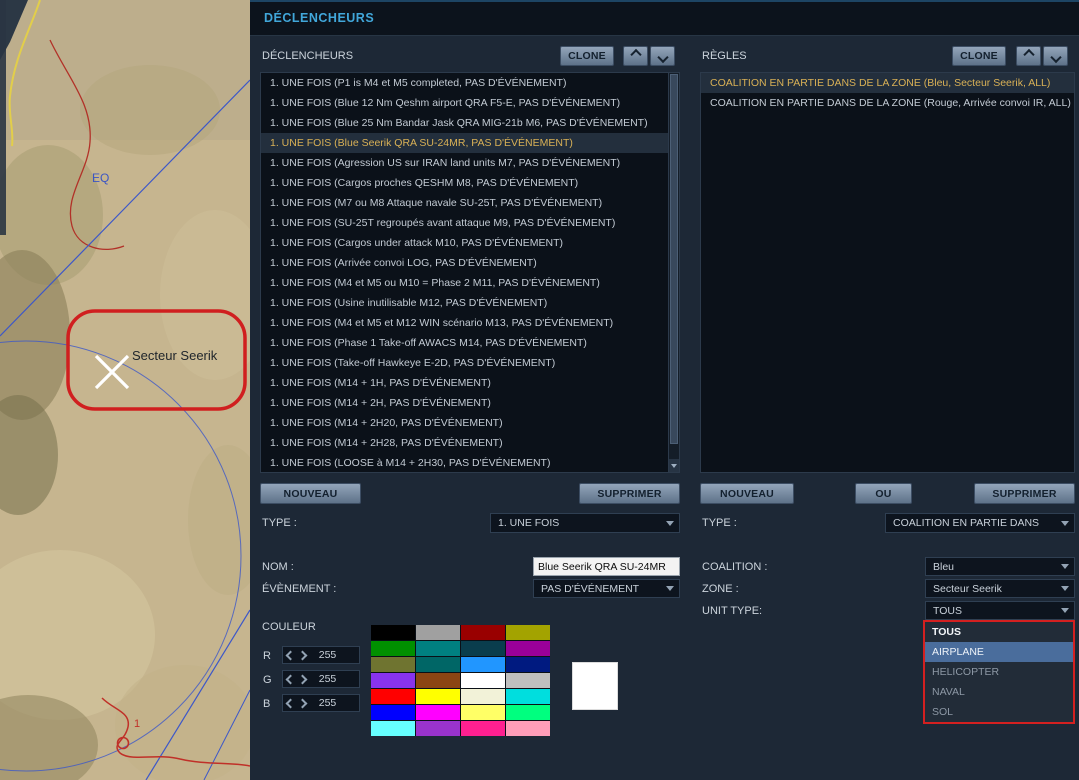 This screenshot has height=780, width=1079. Describe the element at coordinates (529, 523) in the screenshot. I see `trigger-type-value: 1. UNE FOIS` at that location.